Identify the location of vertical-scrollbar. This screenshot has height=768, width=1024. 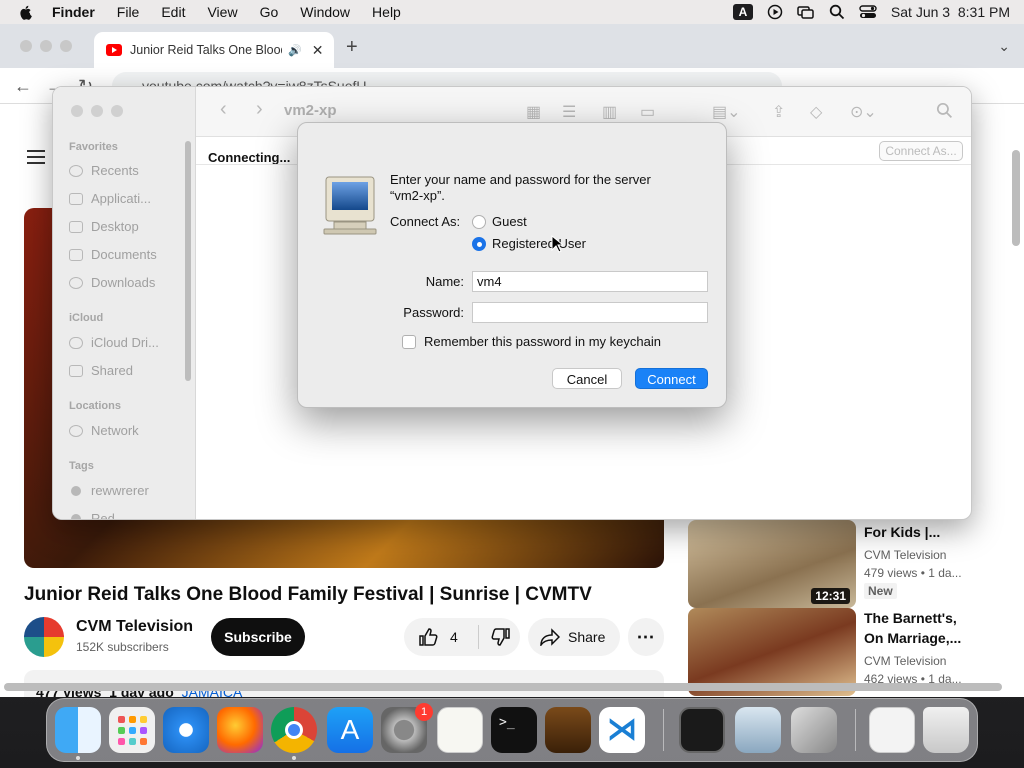
(1016, 198).